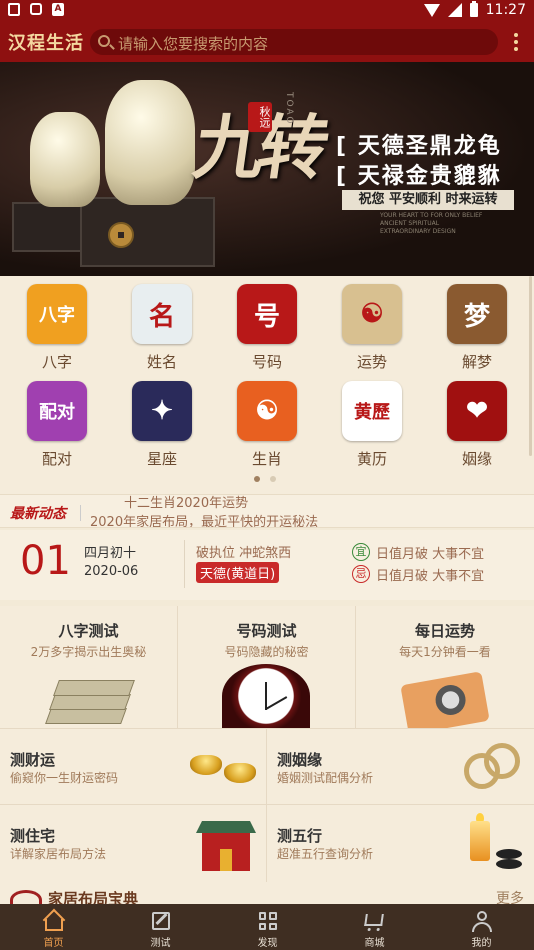 This screenshot has height=950, width=534. What do you see at coordinates (375, 921) in the screenshot?
I see `cart-icon` at bounding box center [375, 921].